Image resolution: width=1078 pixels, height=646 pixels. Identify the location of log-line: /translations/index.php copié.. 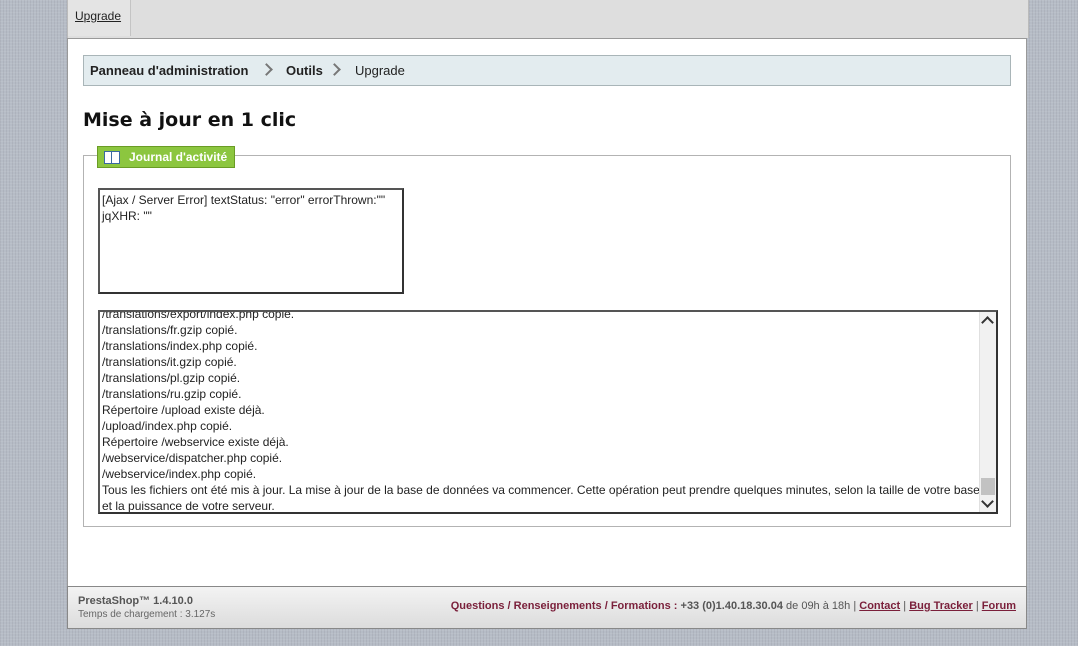
(180, 346).